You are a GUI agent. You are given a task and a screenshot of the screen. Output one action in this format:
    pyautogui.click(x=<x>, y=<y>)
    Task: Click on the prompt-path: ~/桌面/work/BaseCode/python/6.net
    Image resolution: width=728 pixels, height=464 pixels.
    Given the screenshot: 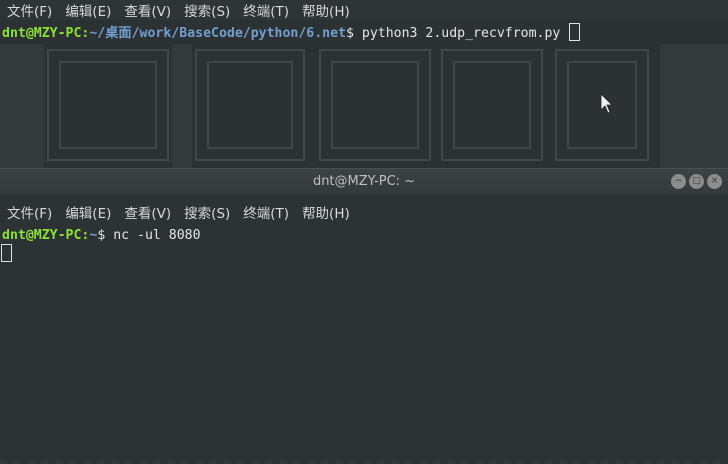 What is the action you would take?
    pyautogui.click(x=217, y=33)
    